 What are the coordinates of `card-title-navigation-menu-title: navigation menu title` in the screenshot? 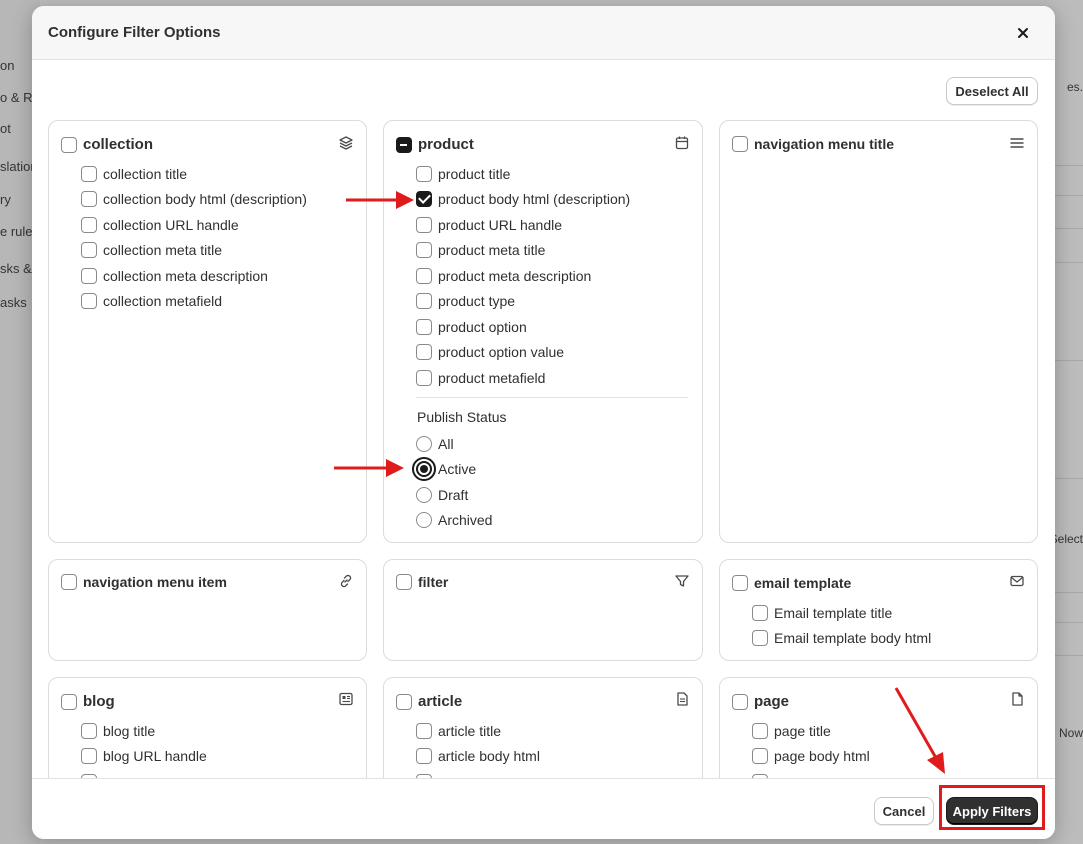 It's located at (824, 144).